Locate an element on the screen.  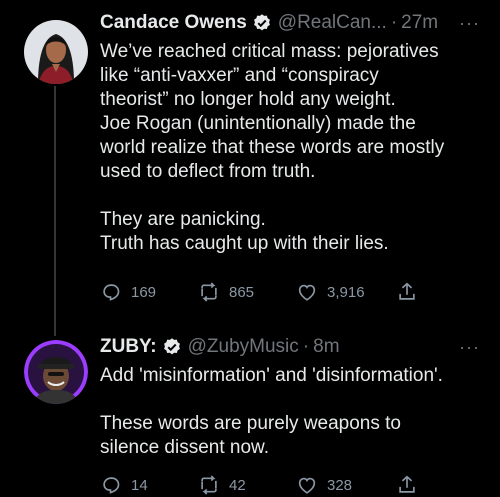
tweet-text-line: used to deflect from truth. is located at coordinates (208, 171).